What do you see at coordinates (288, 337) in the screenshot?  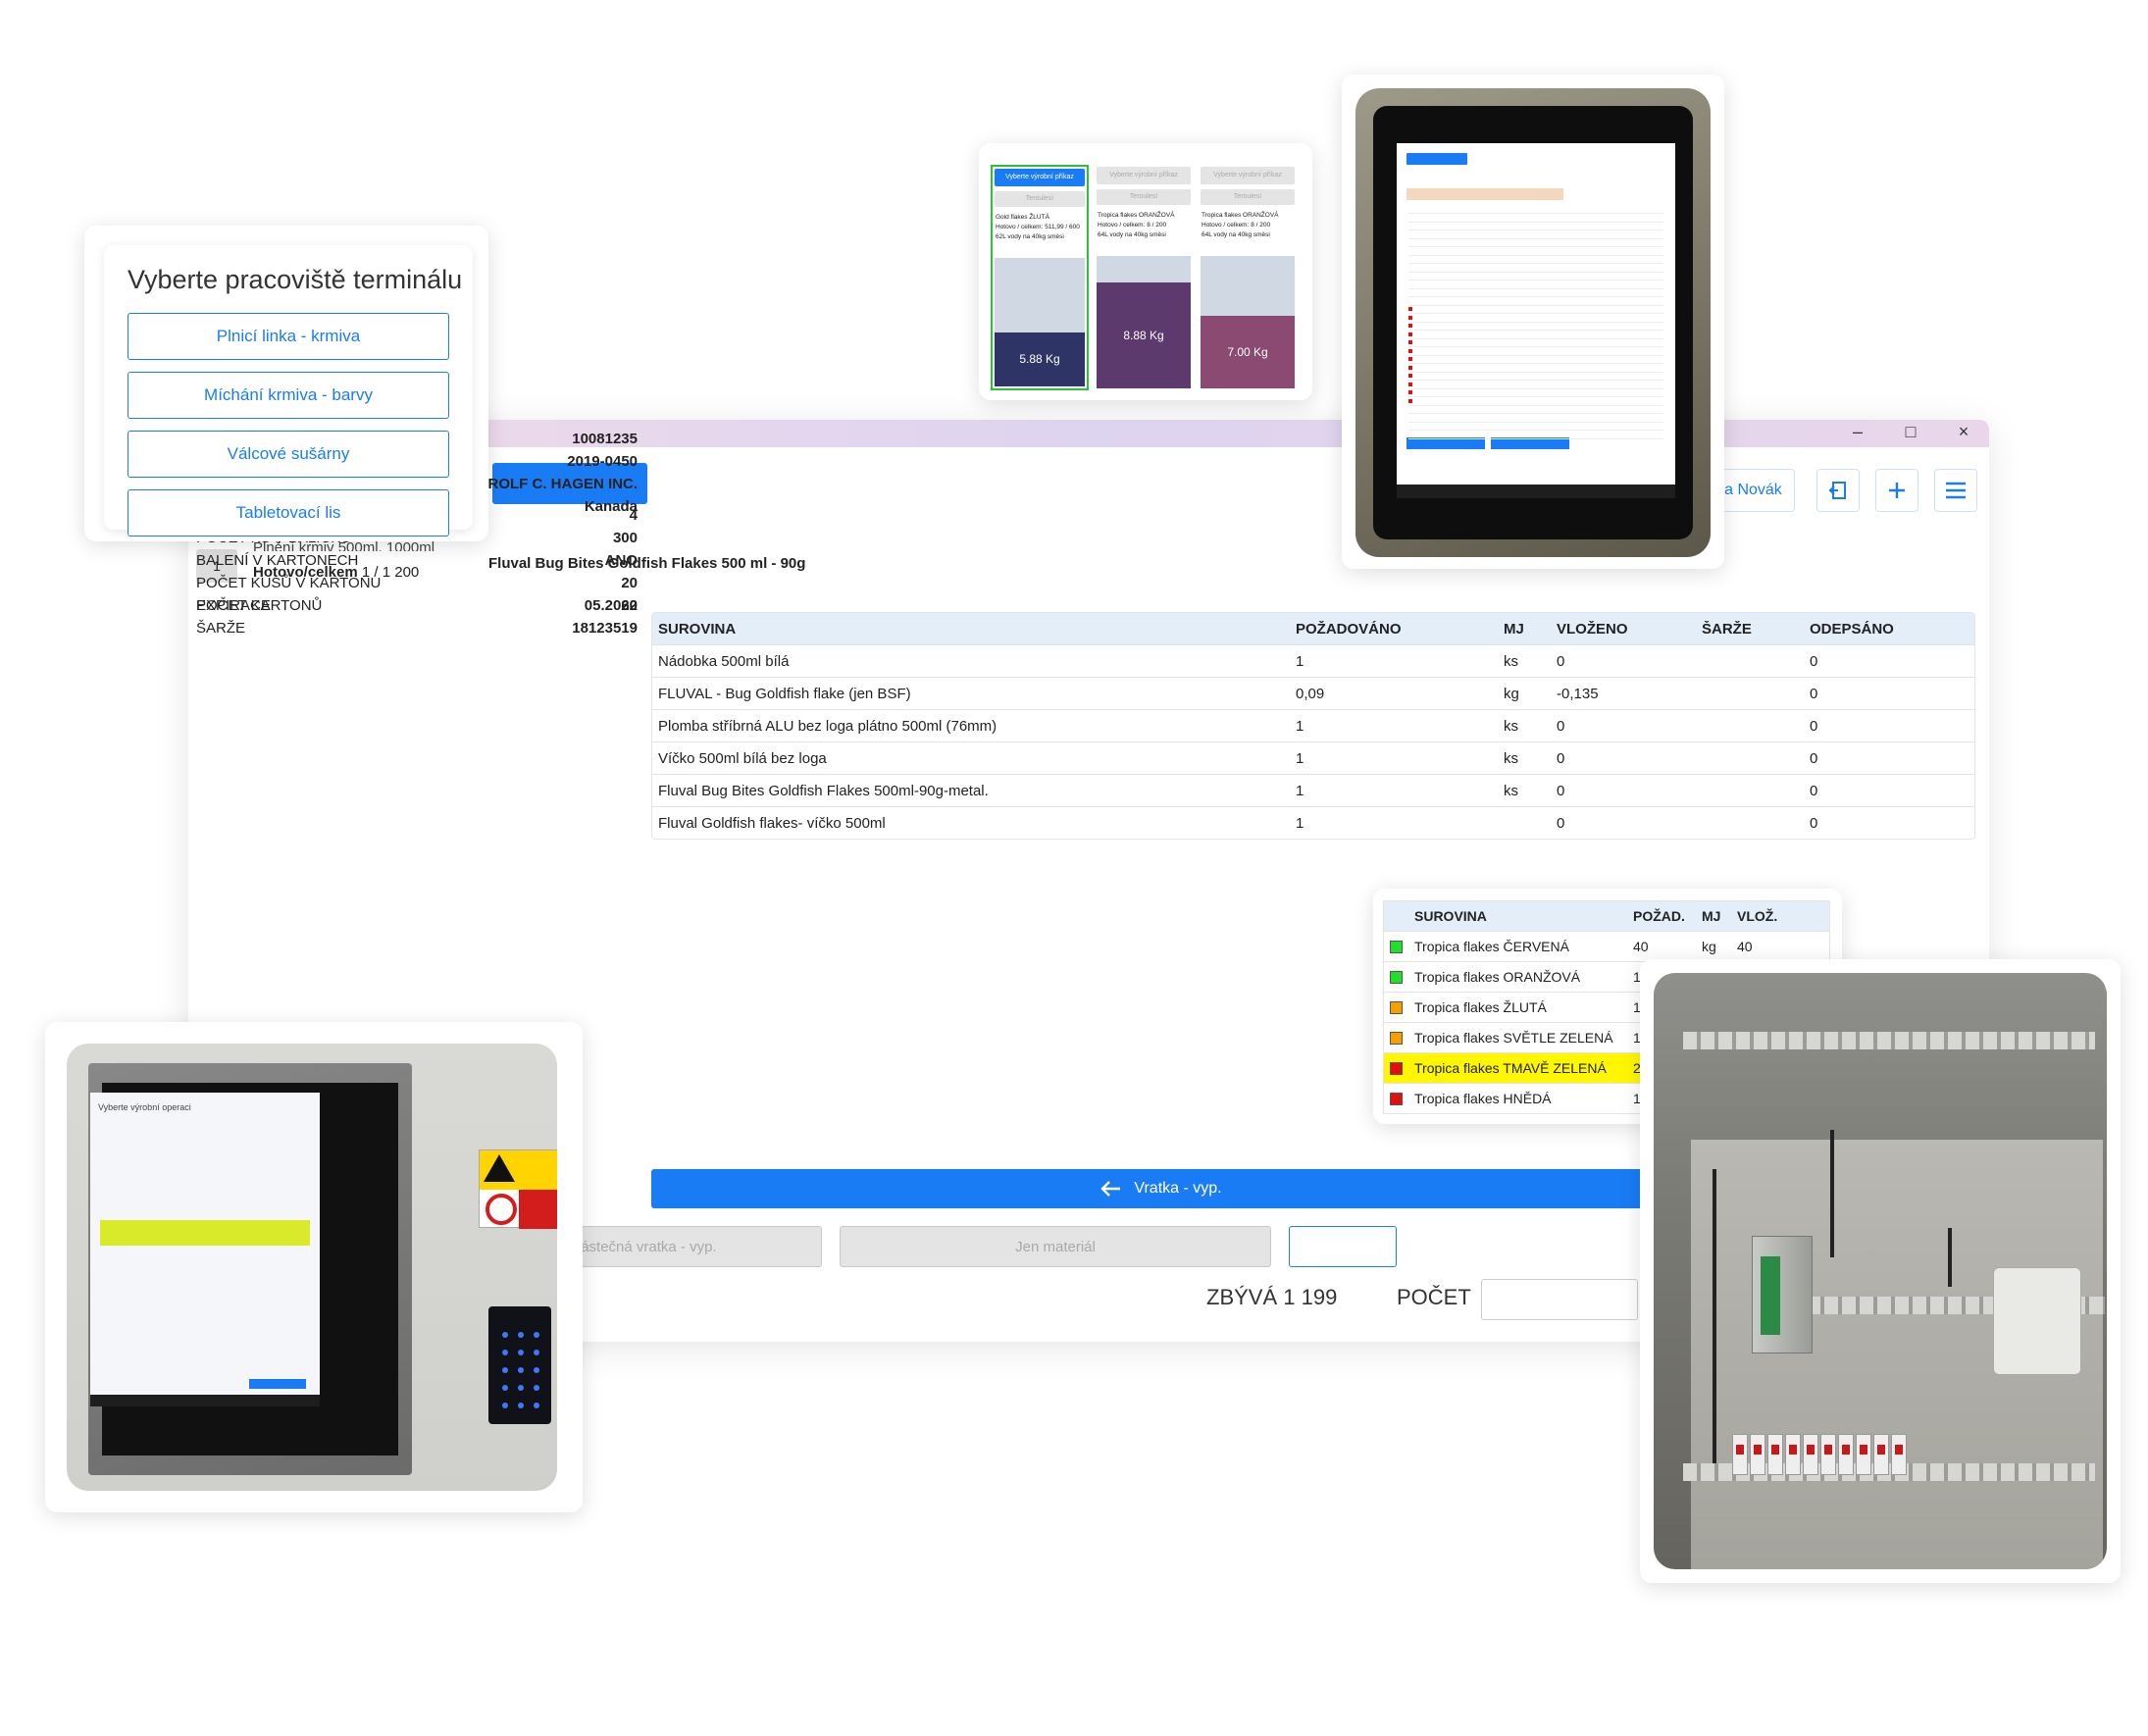 I see `terminal-option-button: Plnicí linka - krmiva` at bounding box center [288, 337].